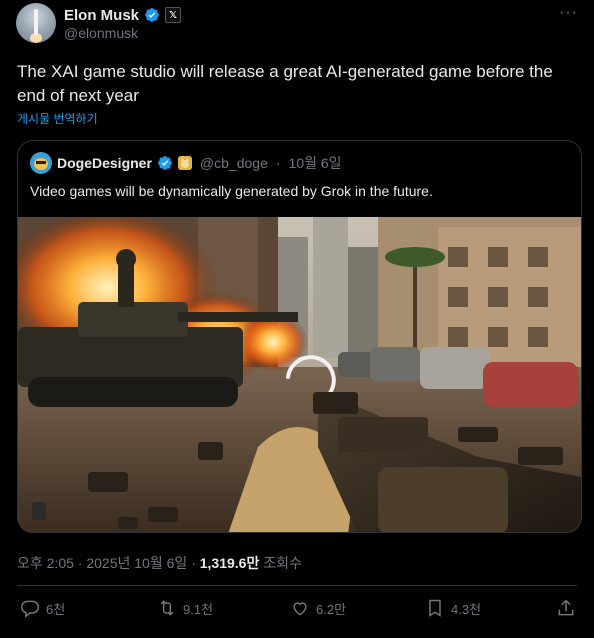 The width and height of the screenshot is (594, 638). I want to click on doge-affiliate-badge-icon, so click(184, 163).